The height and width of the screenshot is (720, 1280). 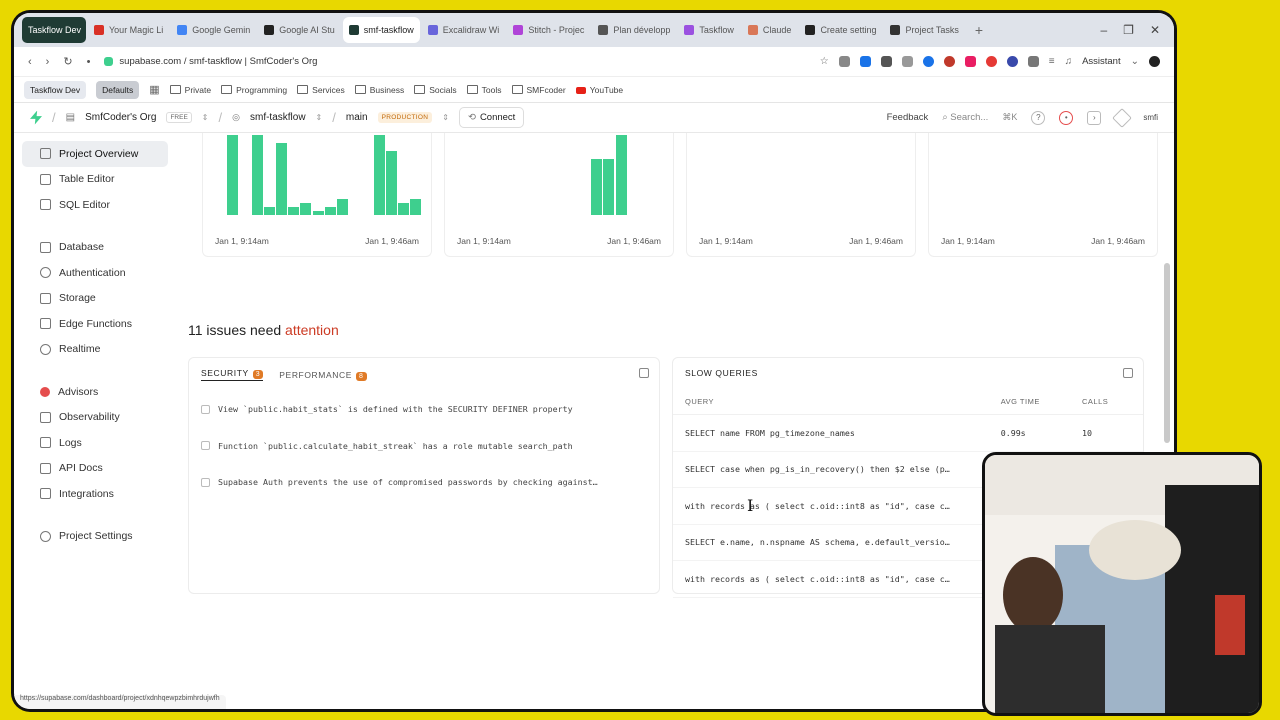 I want to click on bookmark-item: Defaults, so click(x=118, y=89).